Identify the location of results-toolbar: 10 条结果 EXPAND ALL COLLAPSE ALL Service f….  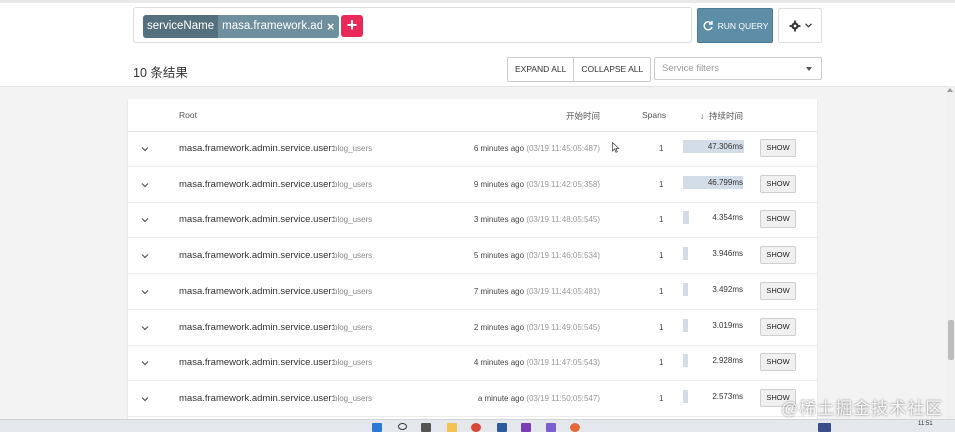
(477, 69).